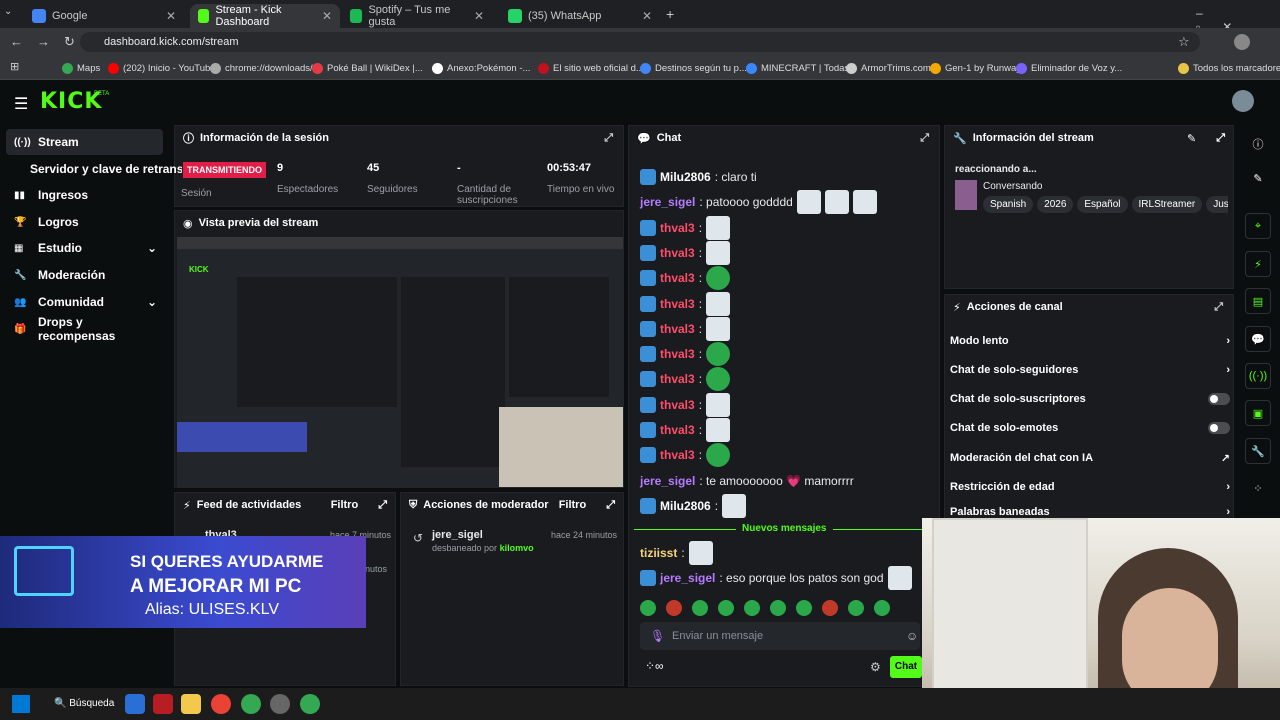 This screenshot has height=720, width=1280. Describe the element at coordinates (657, 636) in the screenshot. I see `mic-icon: 🎙` at that location.